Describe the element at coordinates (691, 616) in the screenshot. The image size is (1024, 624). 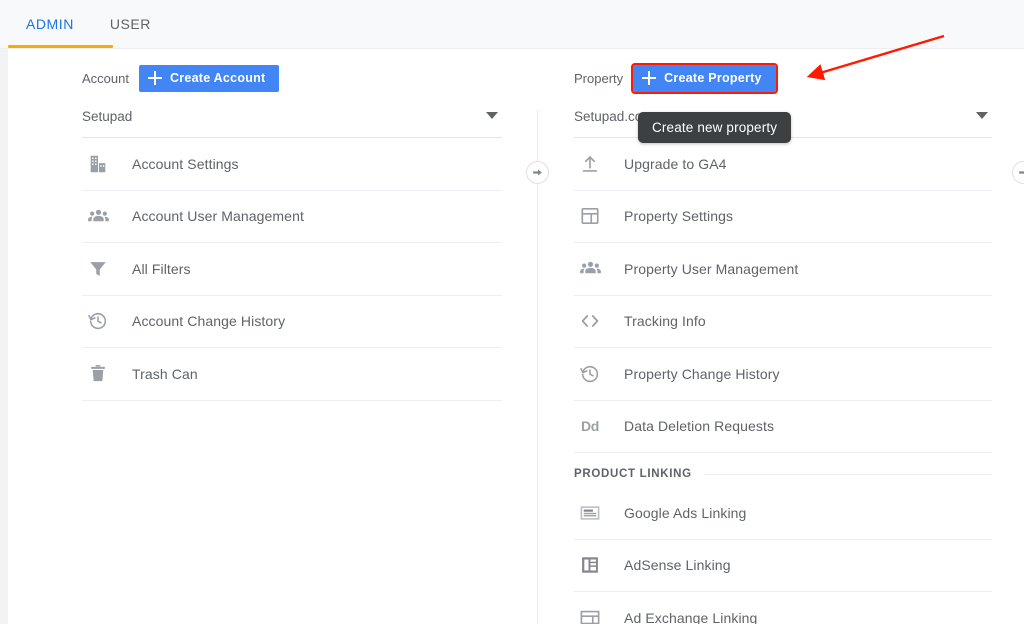
I see `property-item-label: Ad Exchange Linking` at that location.